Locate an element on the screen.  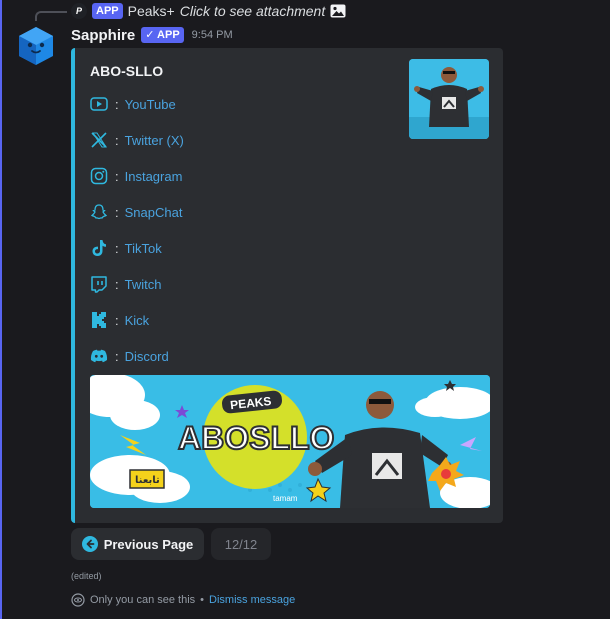
link-twitch: : Twitch is located at coordinates (136, 284).